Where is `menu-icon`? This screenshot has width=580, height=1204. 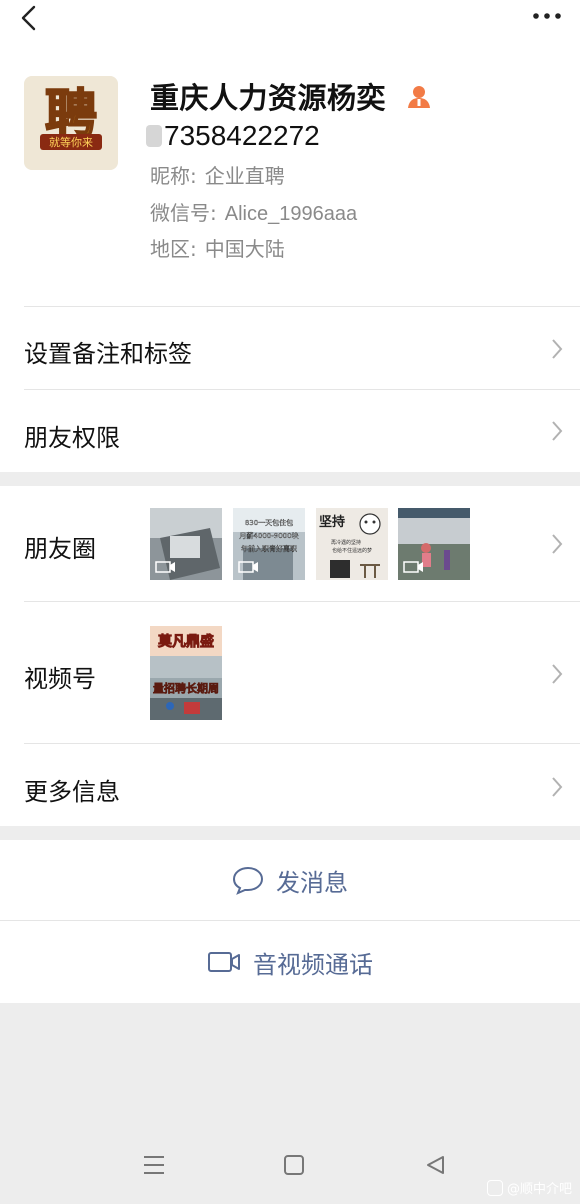 menu-icon is located at coordinates (154, 1165).